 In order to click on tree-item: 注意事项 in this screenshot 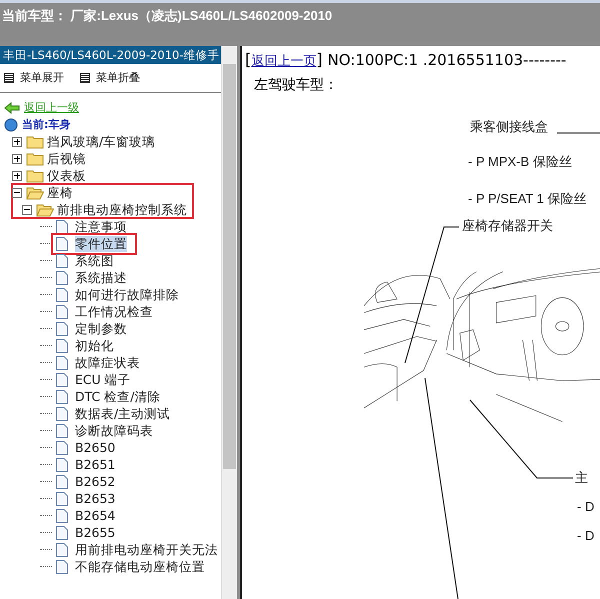, I will do `click(101, 226)`.